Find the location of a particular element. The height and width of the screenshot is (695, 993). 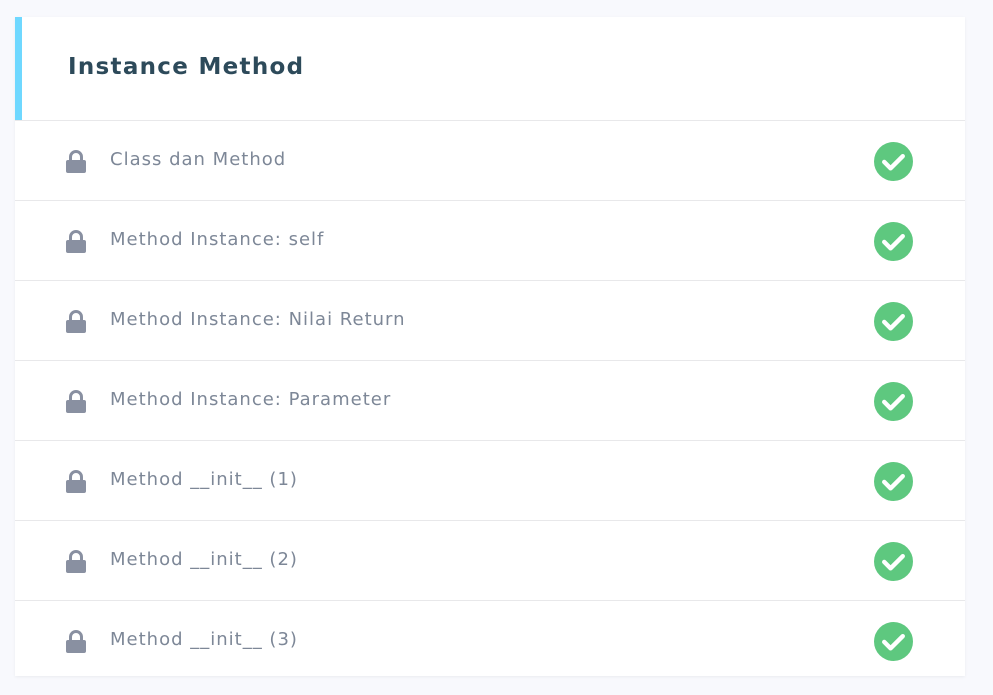

lesson-item: Class dan Method is located at coordinates (490, 161).